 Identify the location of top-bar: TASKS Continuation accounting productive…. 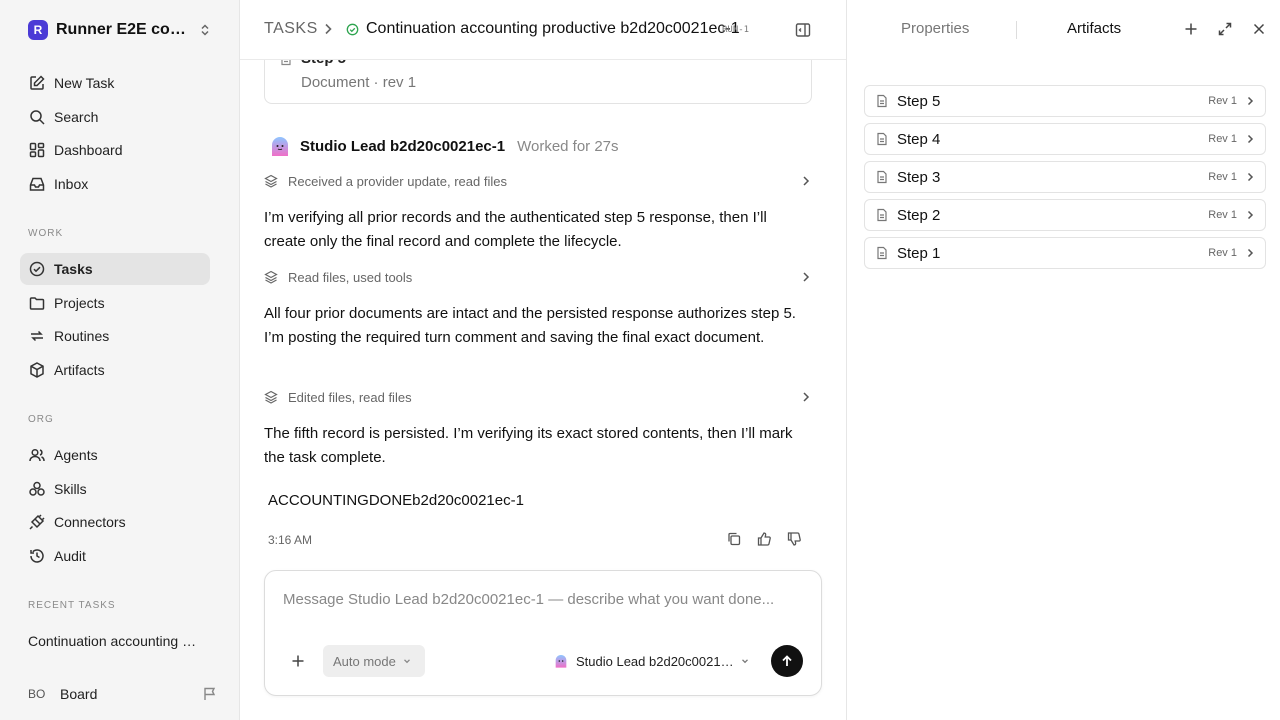
(543, 30).